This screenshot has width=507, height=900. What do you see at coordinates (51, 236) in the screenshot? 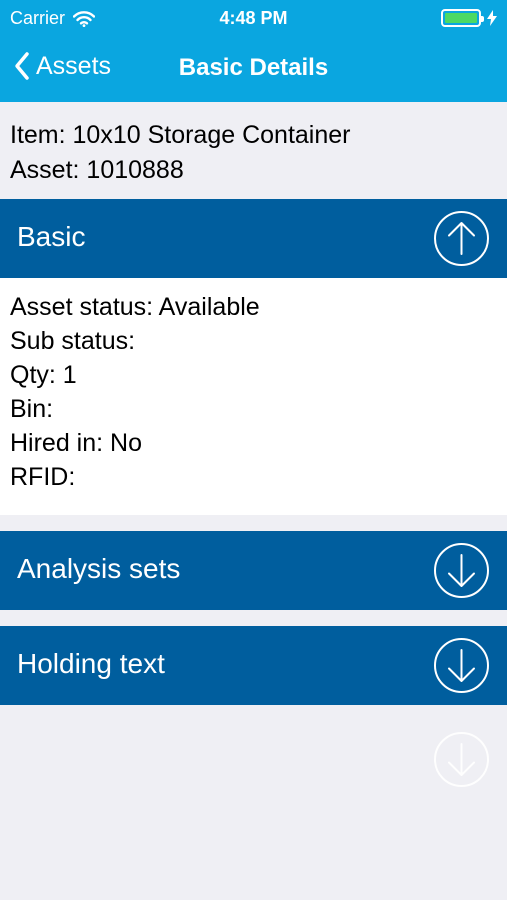
I see `section-basic-label: Basic` at bounding box center [51, 236].